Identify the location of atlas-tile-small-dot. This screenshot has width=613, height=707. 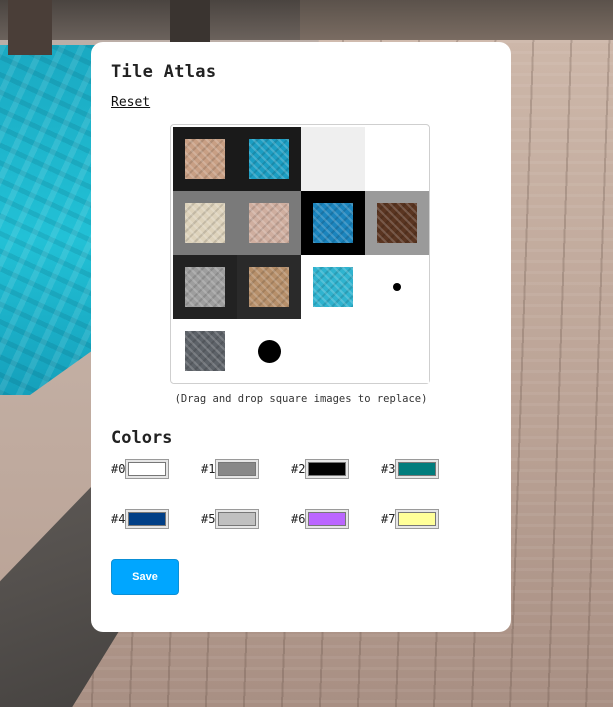
(397, 287).